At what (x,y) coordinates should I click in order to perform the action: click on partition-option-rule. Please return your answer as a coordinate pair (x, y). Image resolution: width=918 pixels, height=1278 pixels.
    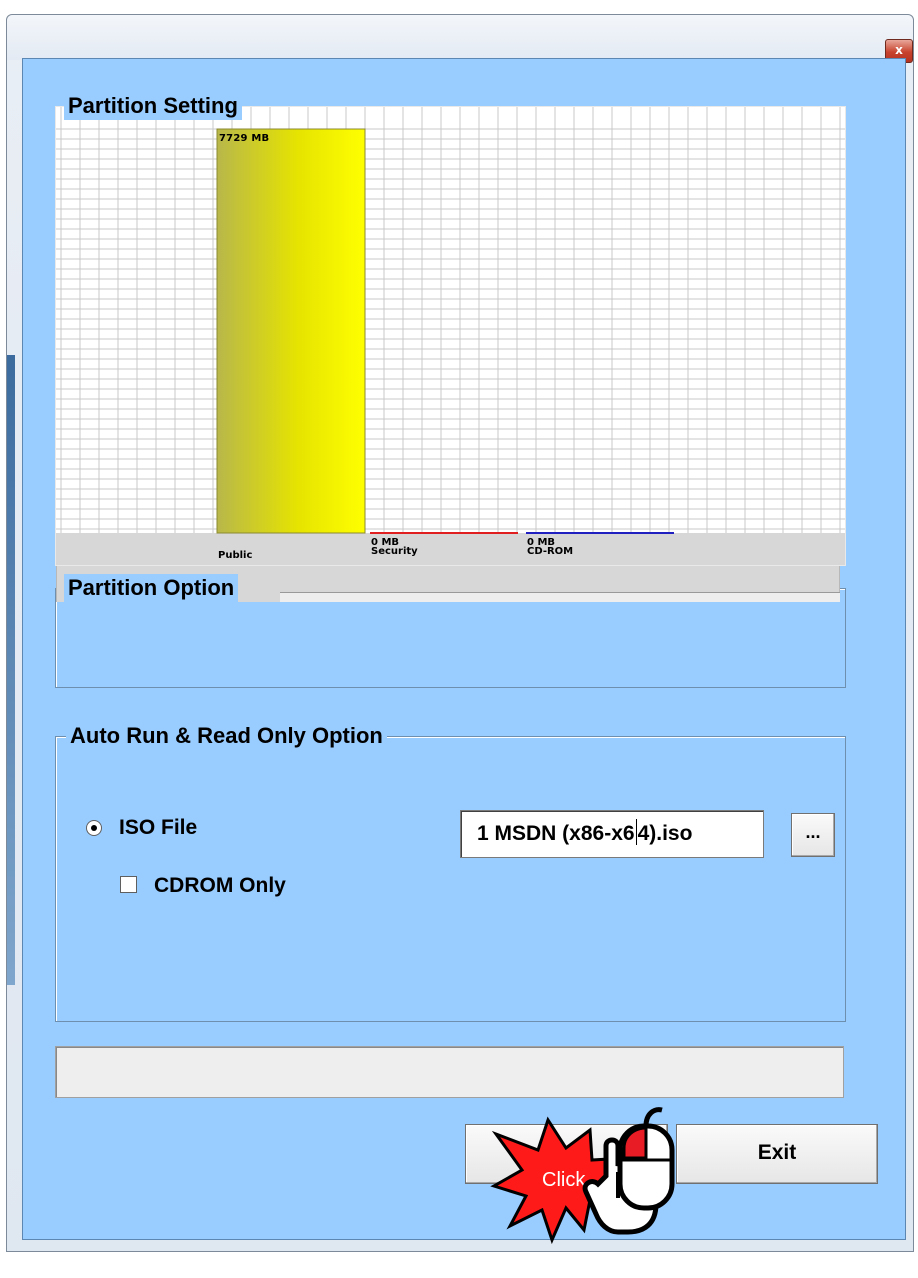
    Looking at the image, I should click on (560, 597).